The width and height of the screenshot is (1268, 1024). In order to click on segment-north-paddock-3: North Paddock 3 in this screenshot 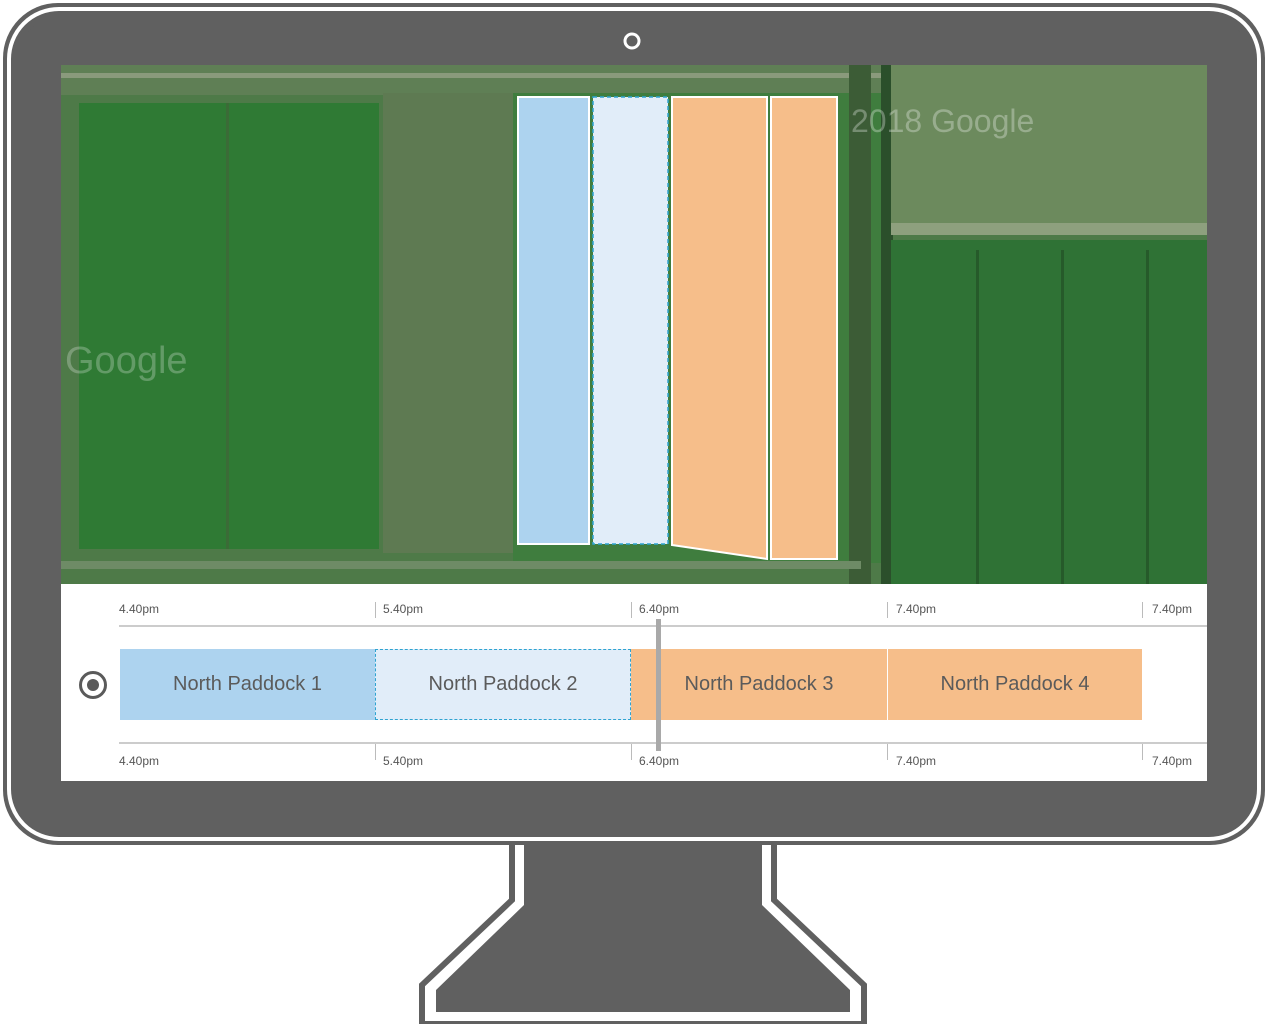, I will do `click(759, 684)`.